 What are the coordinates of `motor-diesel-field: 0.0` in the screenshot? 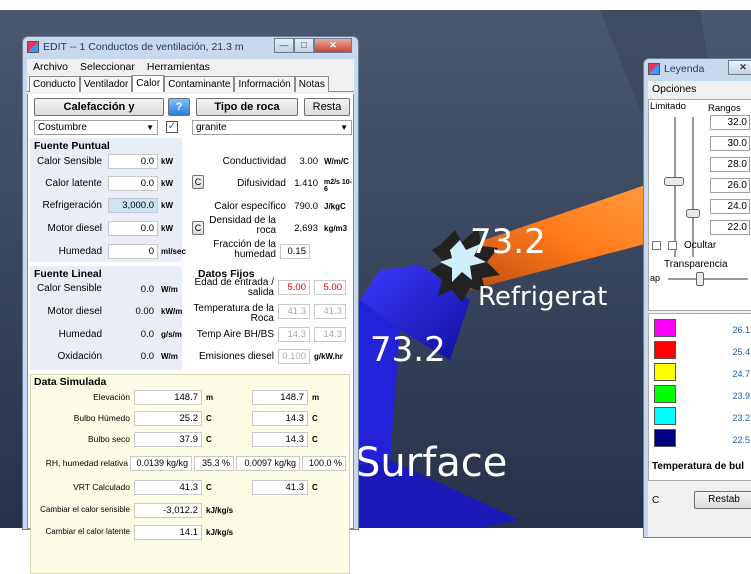 It's located at (133, 228).